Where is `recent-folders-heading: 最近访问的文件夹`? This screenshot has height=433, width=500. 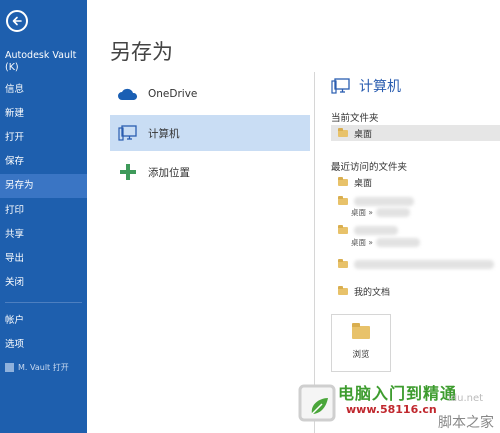
recent-folders-heading: 最近访问的文件夹 is located at coordinates (369, 167).